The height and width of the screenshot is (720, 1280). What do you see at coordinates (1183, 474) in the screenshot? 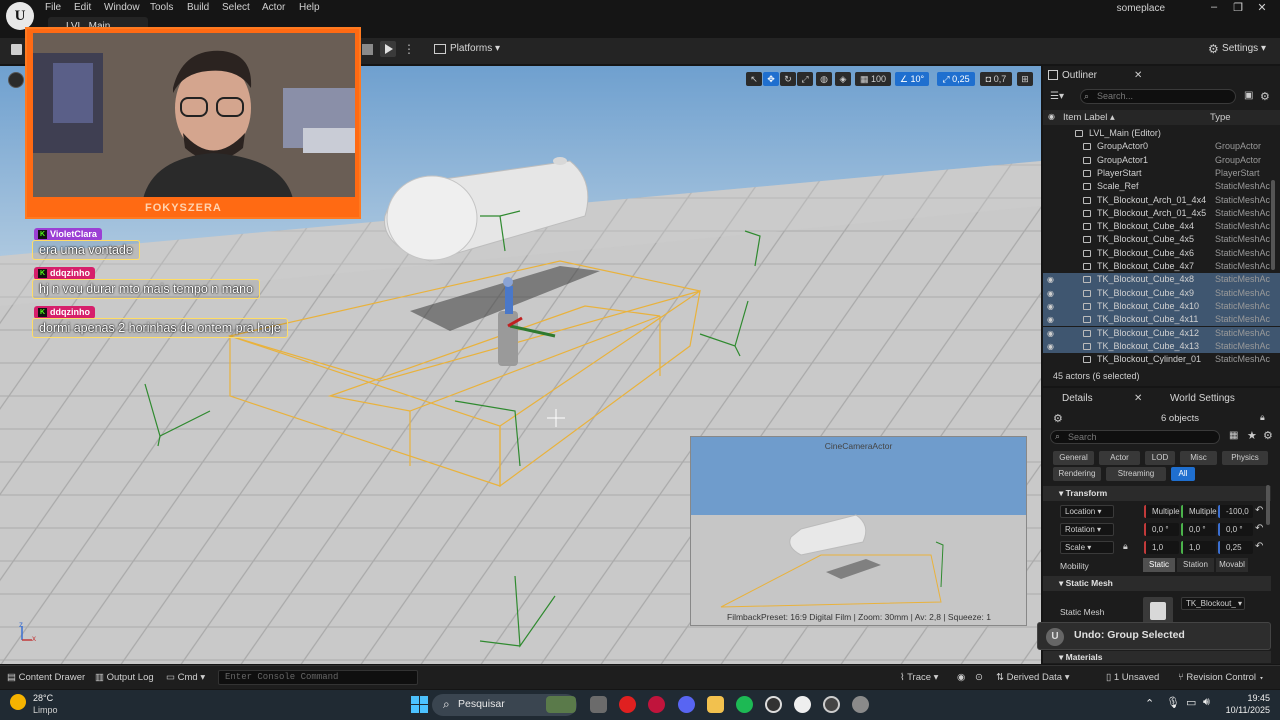
I see `filter-tab-all: All` at bounding box center [1183, 474].